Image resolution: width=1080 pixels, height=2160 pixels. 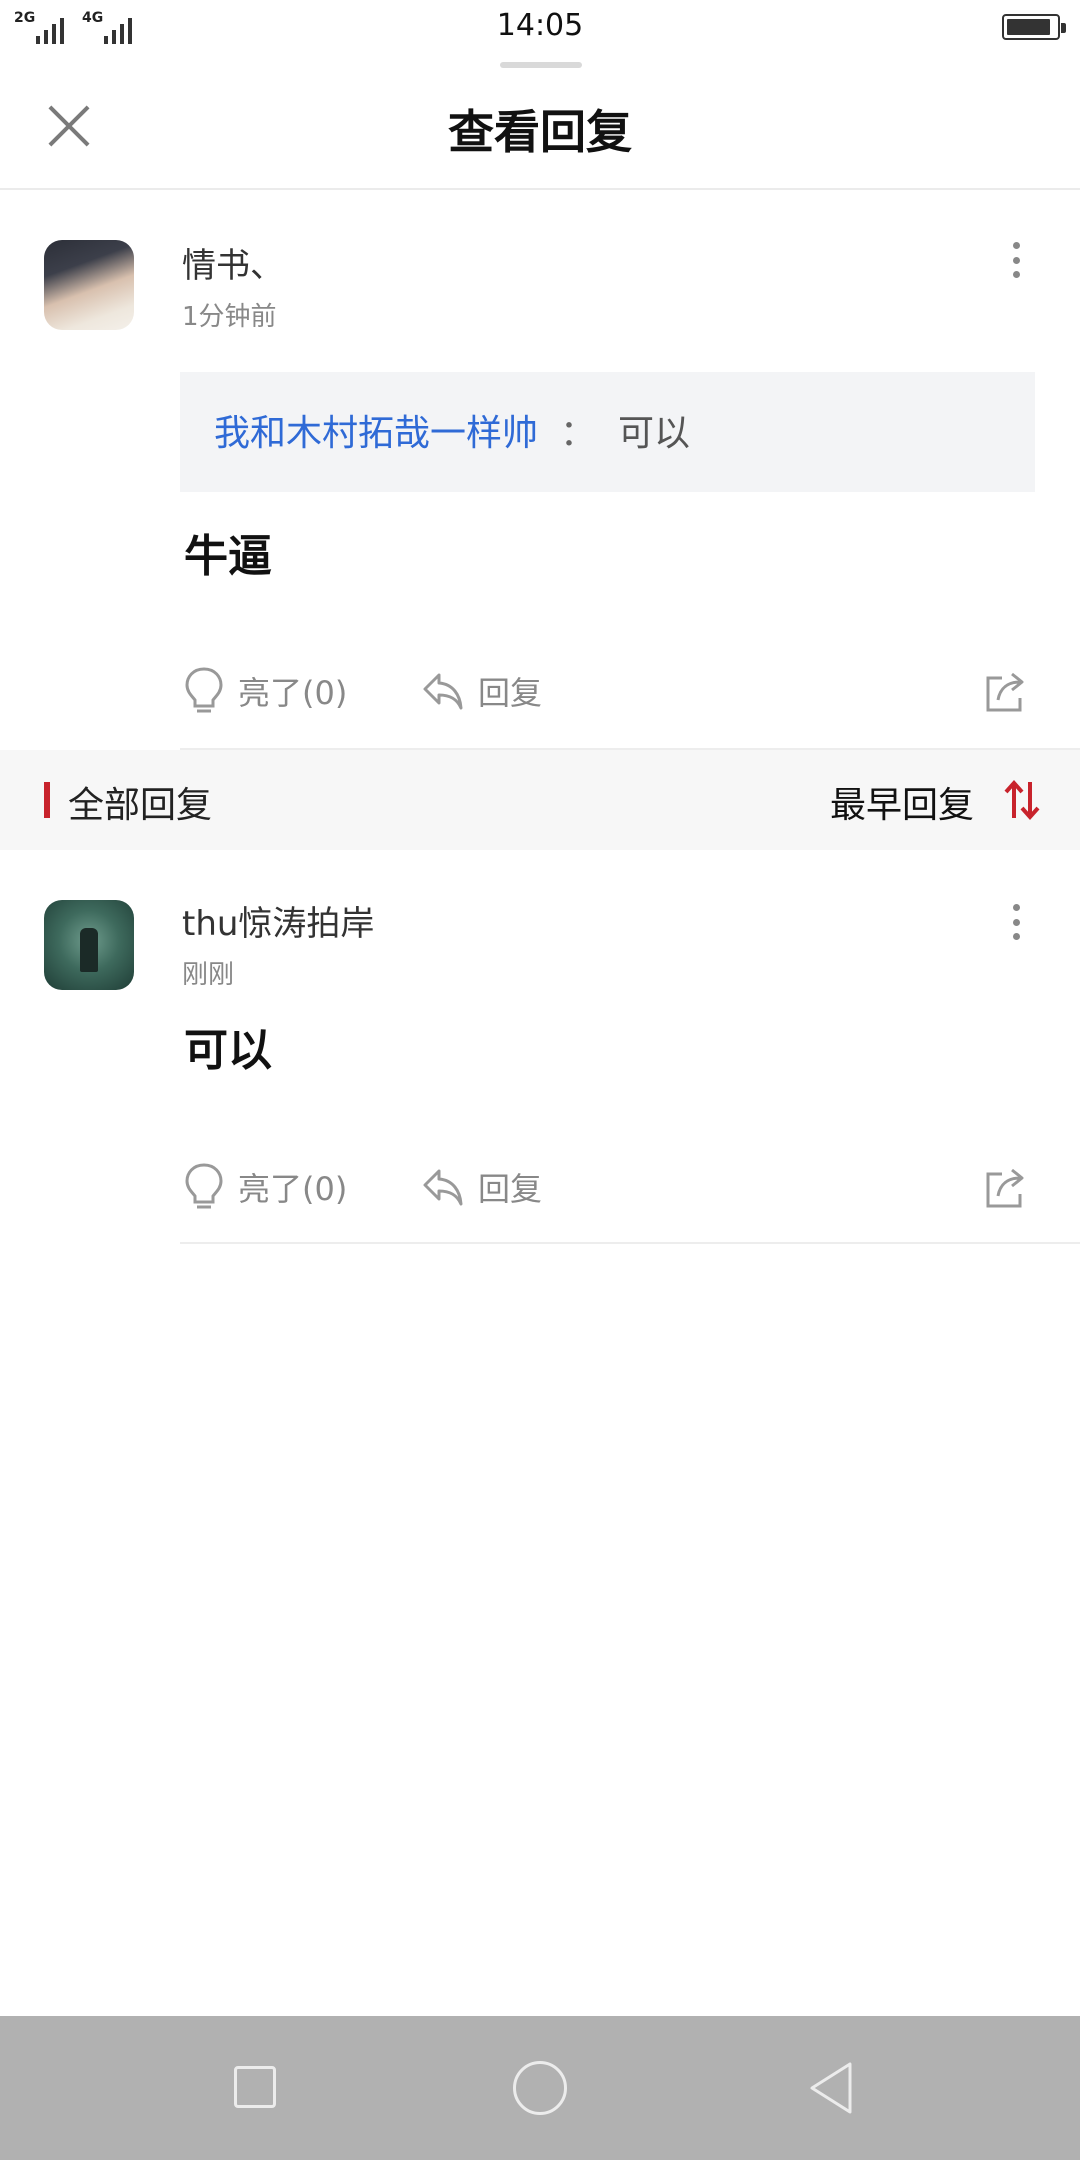 What do you see at coordinates (607, 432) in the screenshot?
I see `quoted-reply: 我和木村拓哉一样帅 ： 可以` at bounding box center [607, 432].